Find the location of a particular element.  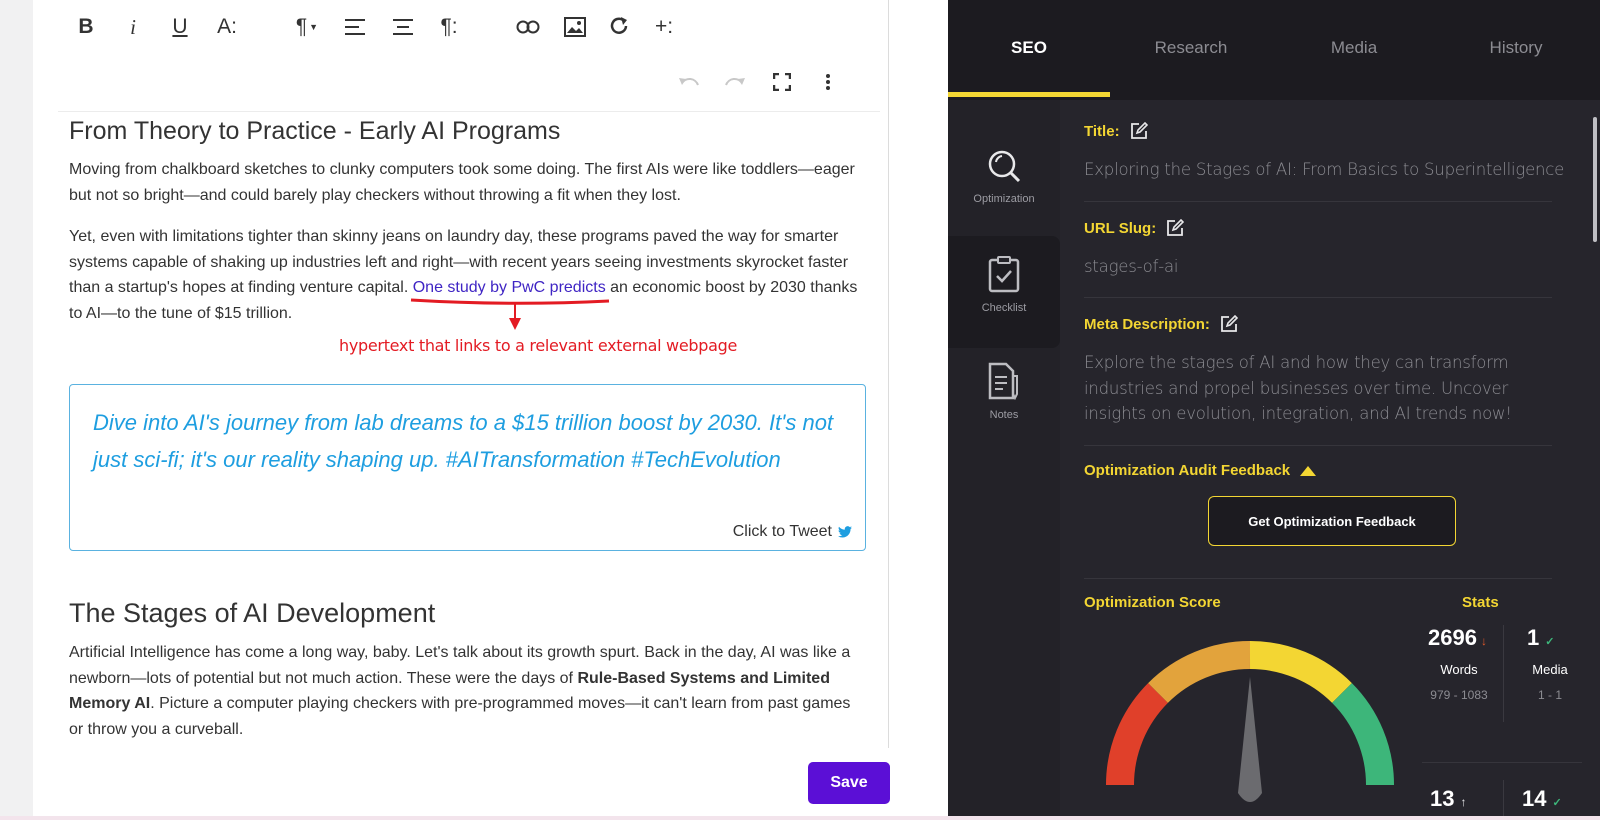

font-size-button: A: is located at coordinates (227, 27).